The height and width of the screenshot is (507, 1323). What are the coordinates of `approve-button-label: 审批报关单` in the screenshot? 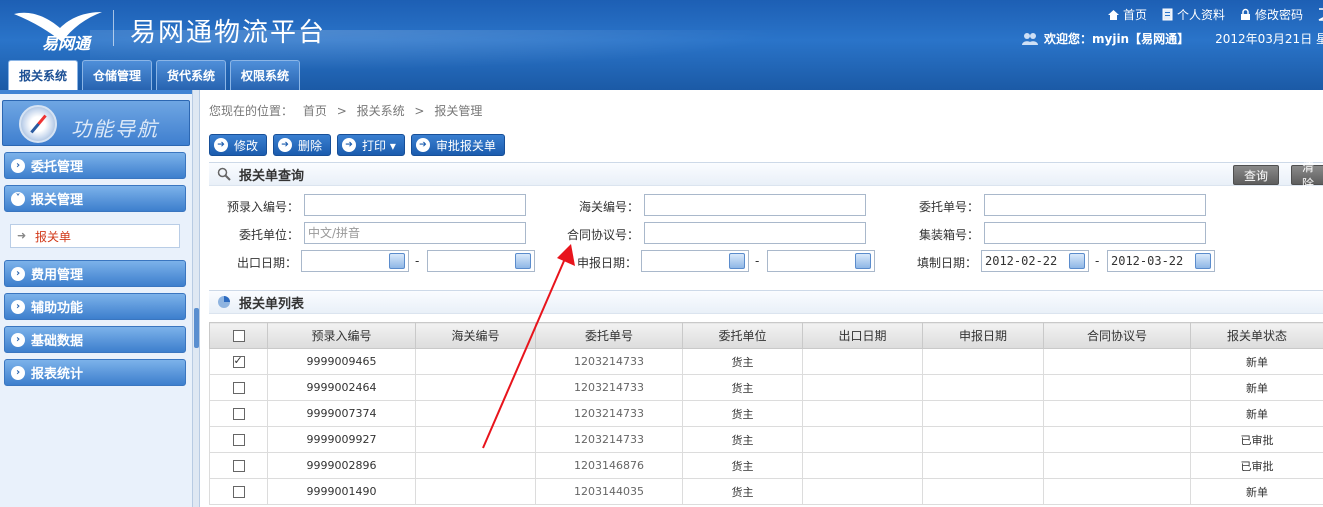 It's located at (465, 145).